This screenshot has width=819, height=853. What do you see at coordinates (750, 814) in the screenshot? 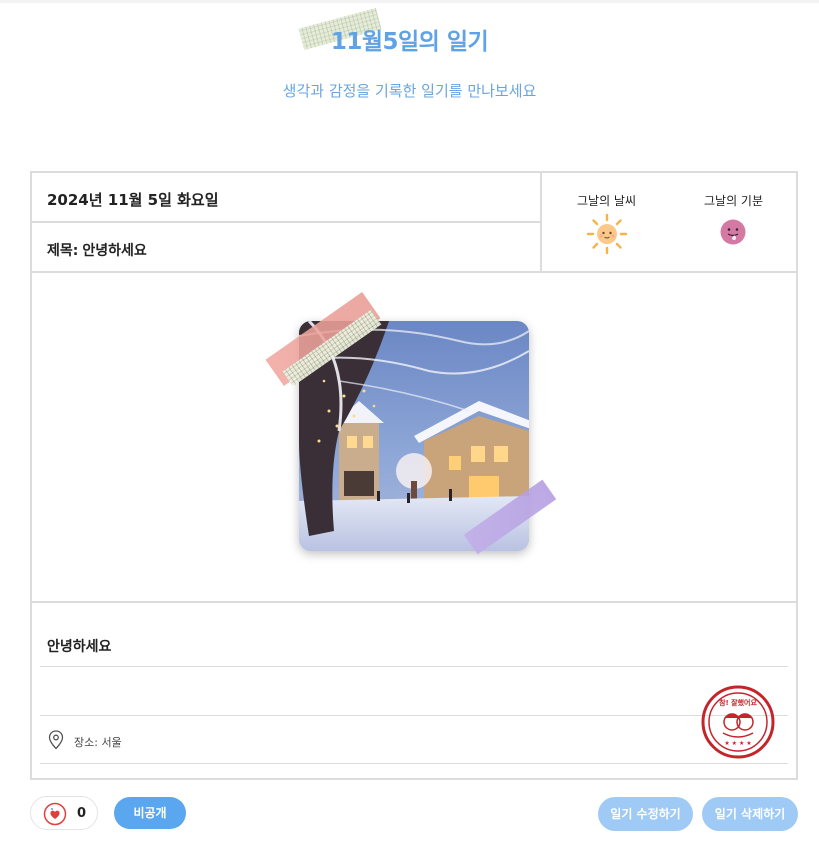
I see `delete-diary-button: 일기 삭제하기` at bounding box center [750, 814].